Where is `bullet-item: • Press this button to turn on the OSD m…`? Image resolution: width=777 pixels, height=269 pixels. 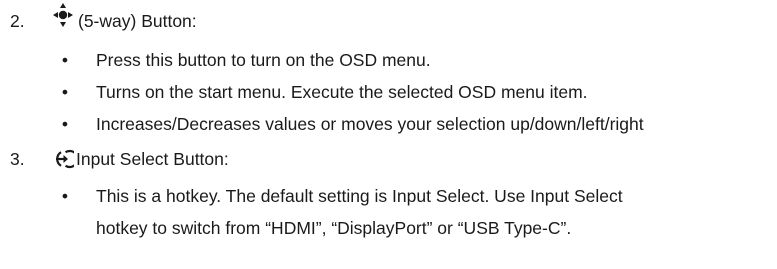
bullet-item: • Press this button to turn on the OSD m… is located at coordinates (388, 60).